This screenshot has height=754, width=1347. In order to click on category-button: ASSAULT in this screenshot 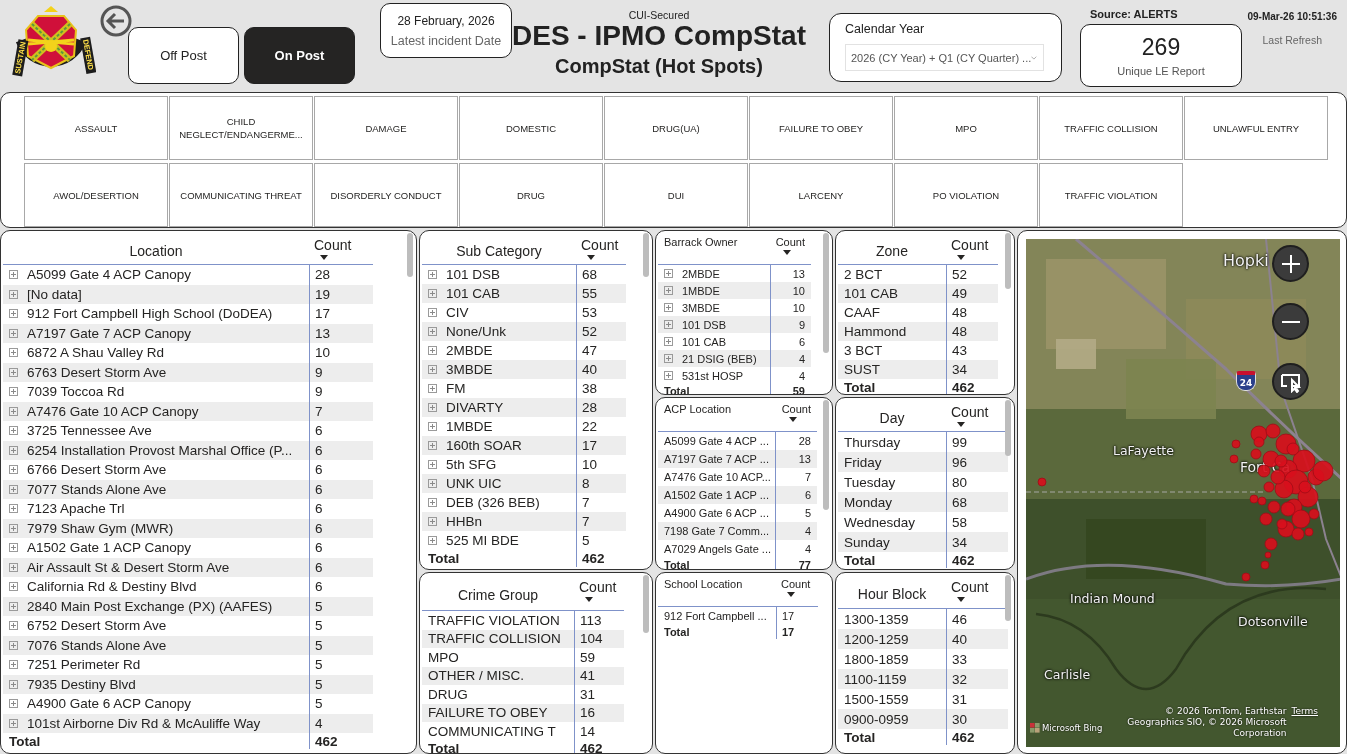, I will do `click(96, 128)`.